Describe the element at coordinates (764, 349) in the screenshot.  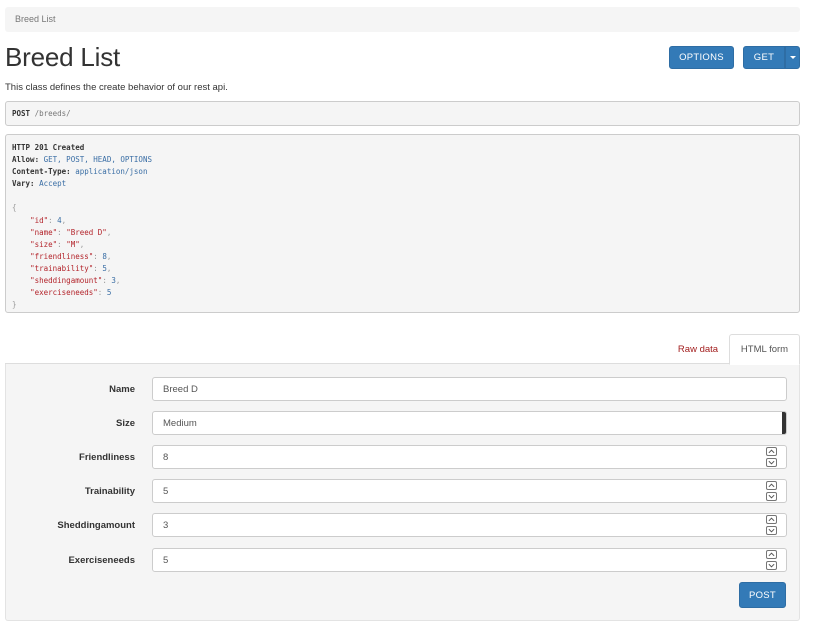
I see `tab-html-form: HTML form` at that location.